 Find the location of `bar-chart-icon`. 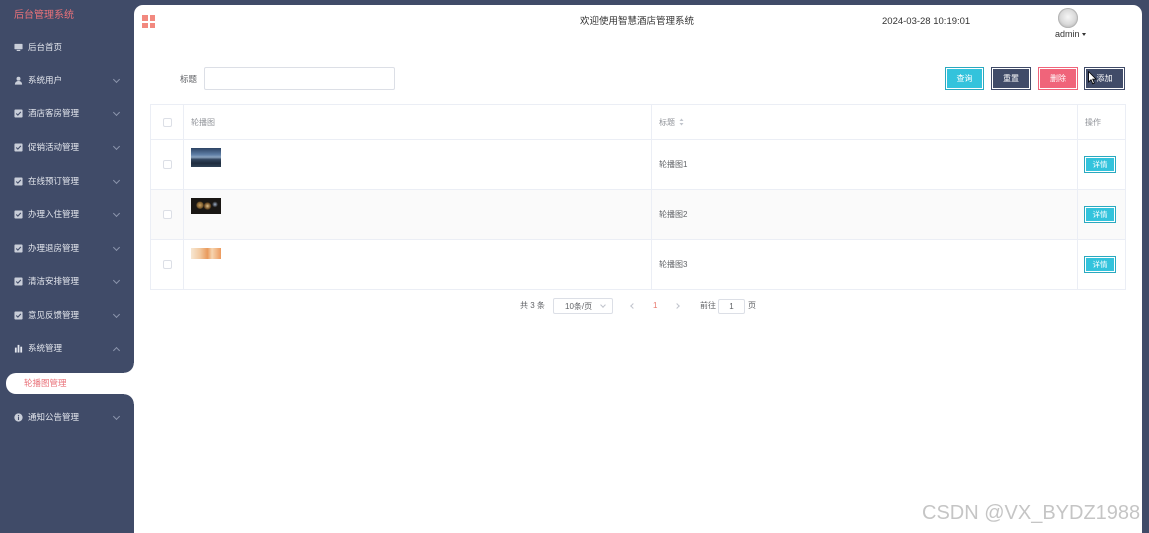

bar-chart-icon is located at coordinates (18, 348).